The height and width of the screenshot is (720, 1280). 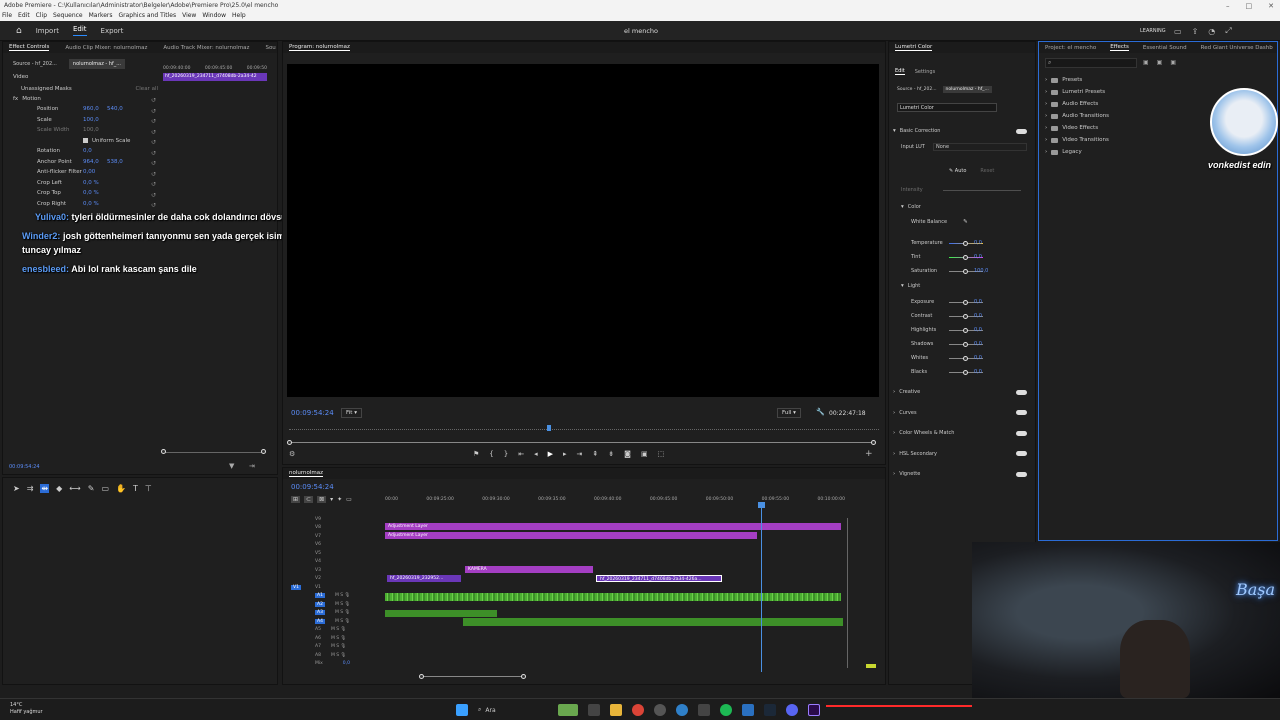 I want to click on premiere-icon, so click(x=814, y=710).